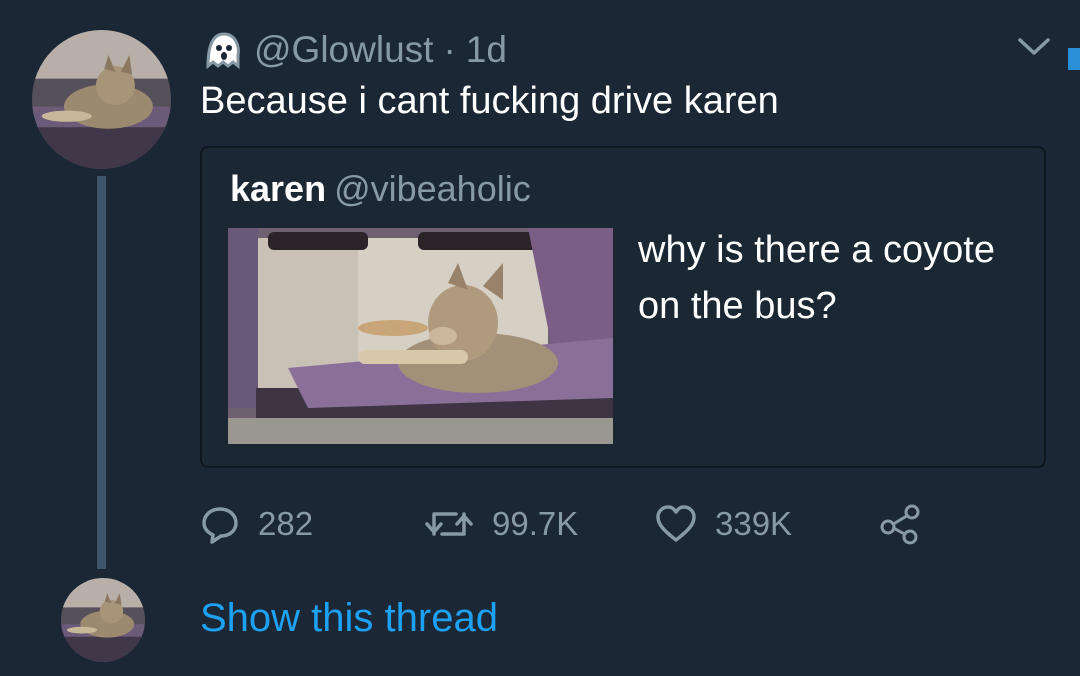  What do you see at coordinates (676, 523) in the screenshot?
I see `heart-icon` at bounding box center [676, 523].